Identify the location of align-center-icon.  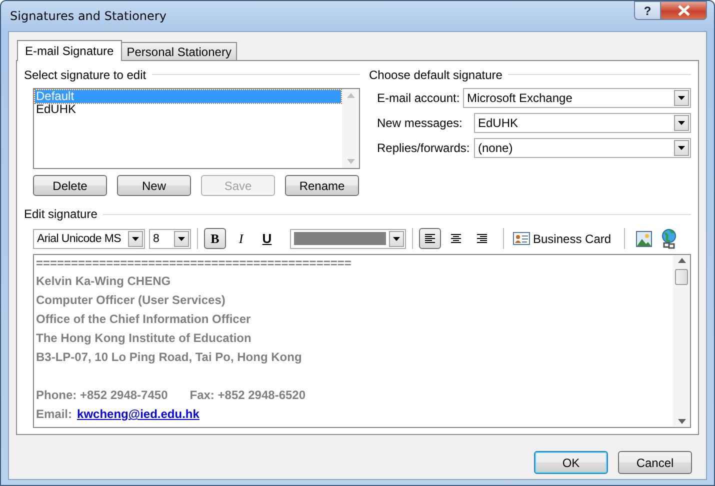
(456, 239).